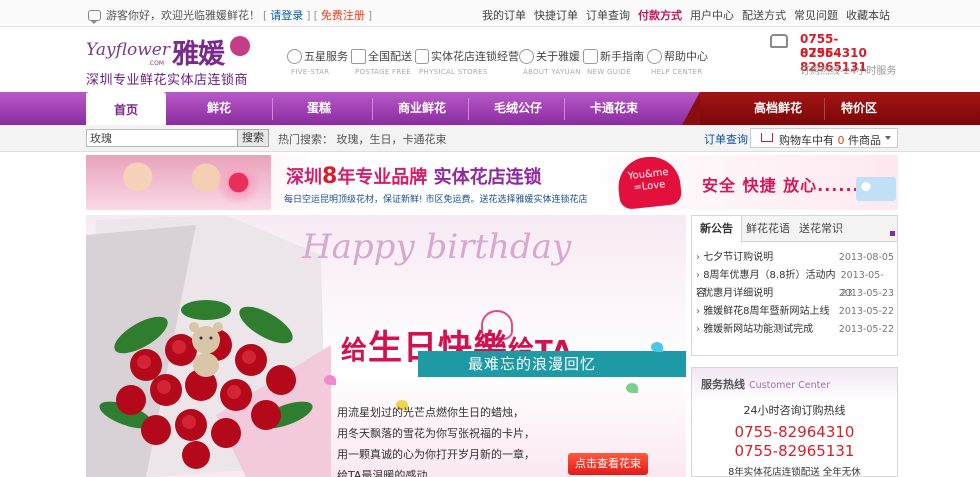 The image size is (980, 477). I want to click on register-link: 免费注册, so click(343, 15).